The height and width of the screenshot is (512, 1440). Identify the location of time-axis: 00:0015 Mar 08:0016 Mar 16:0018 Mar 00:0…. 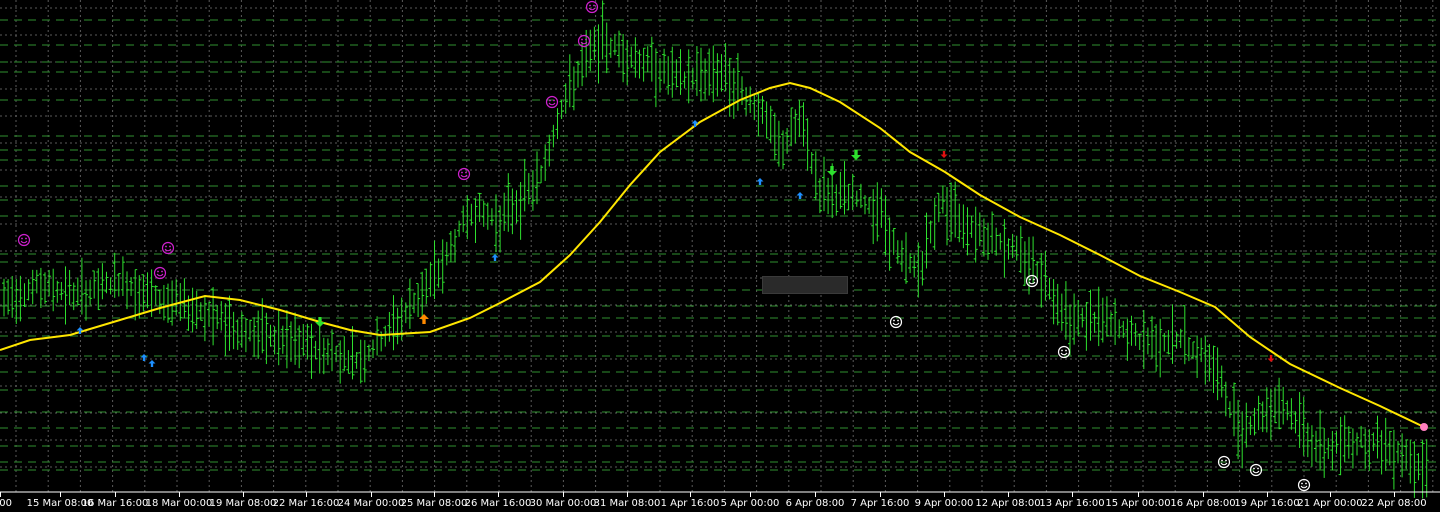
(720, 500).